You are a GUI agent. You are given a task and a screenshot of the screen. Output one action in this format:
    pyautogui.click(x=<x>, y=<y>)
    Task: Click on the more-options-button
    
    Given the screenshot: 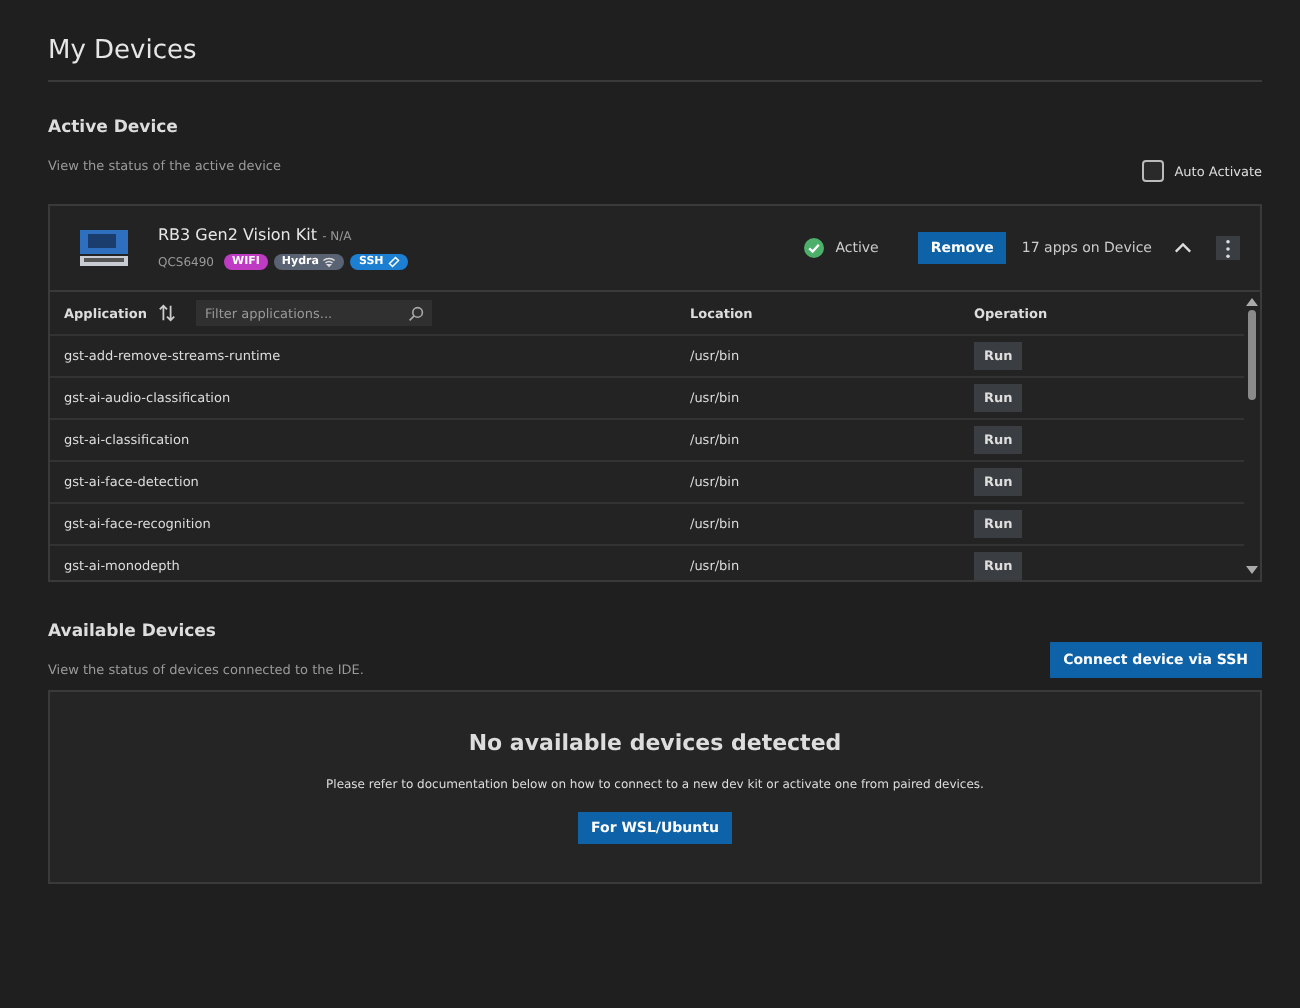 What is the action you would take?
    pyautogui.click(x=1228, y=248)
    